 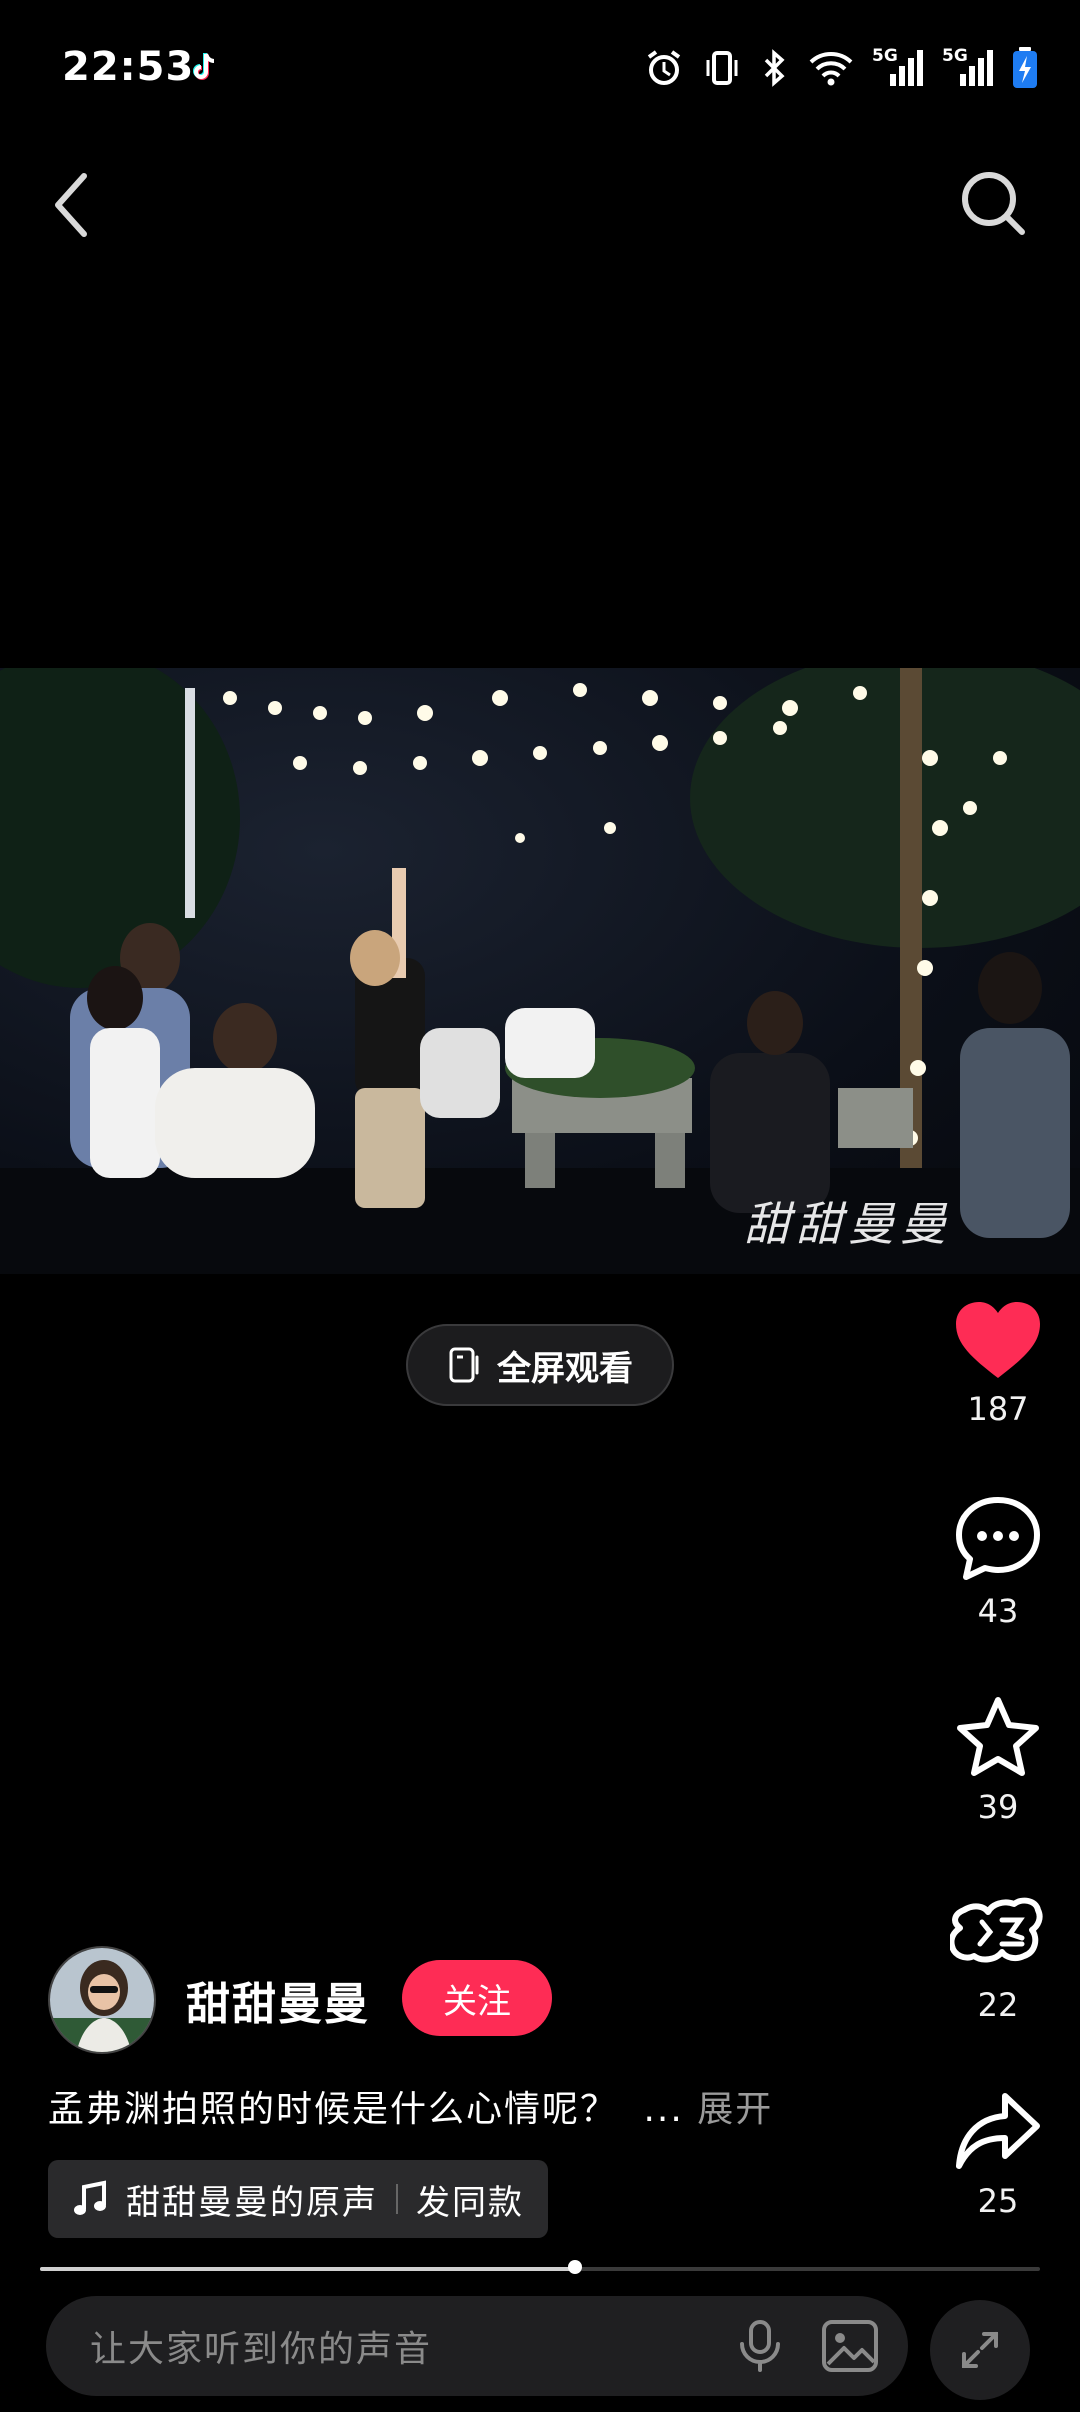 I want to click on battery-charging-icon, so click(x=1025, y=67).